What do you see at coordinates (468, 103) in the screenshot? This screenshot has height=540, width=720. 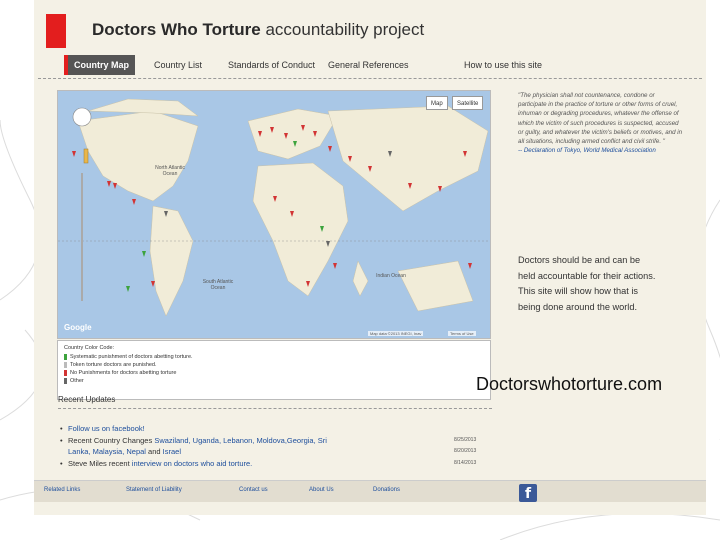 I see `satellite-view-button: Satellite` at bounding box center [468, 103].